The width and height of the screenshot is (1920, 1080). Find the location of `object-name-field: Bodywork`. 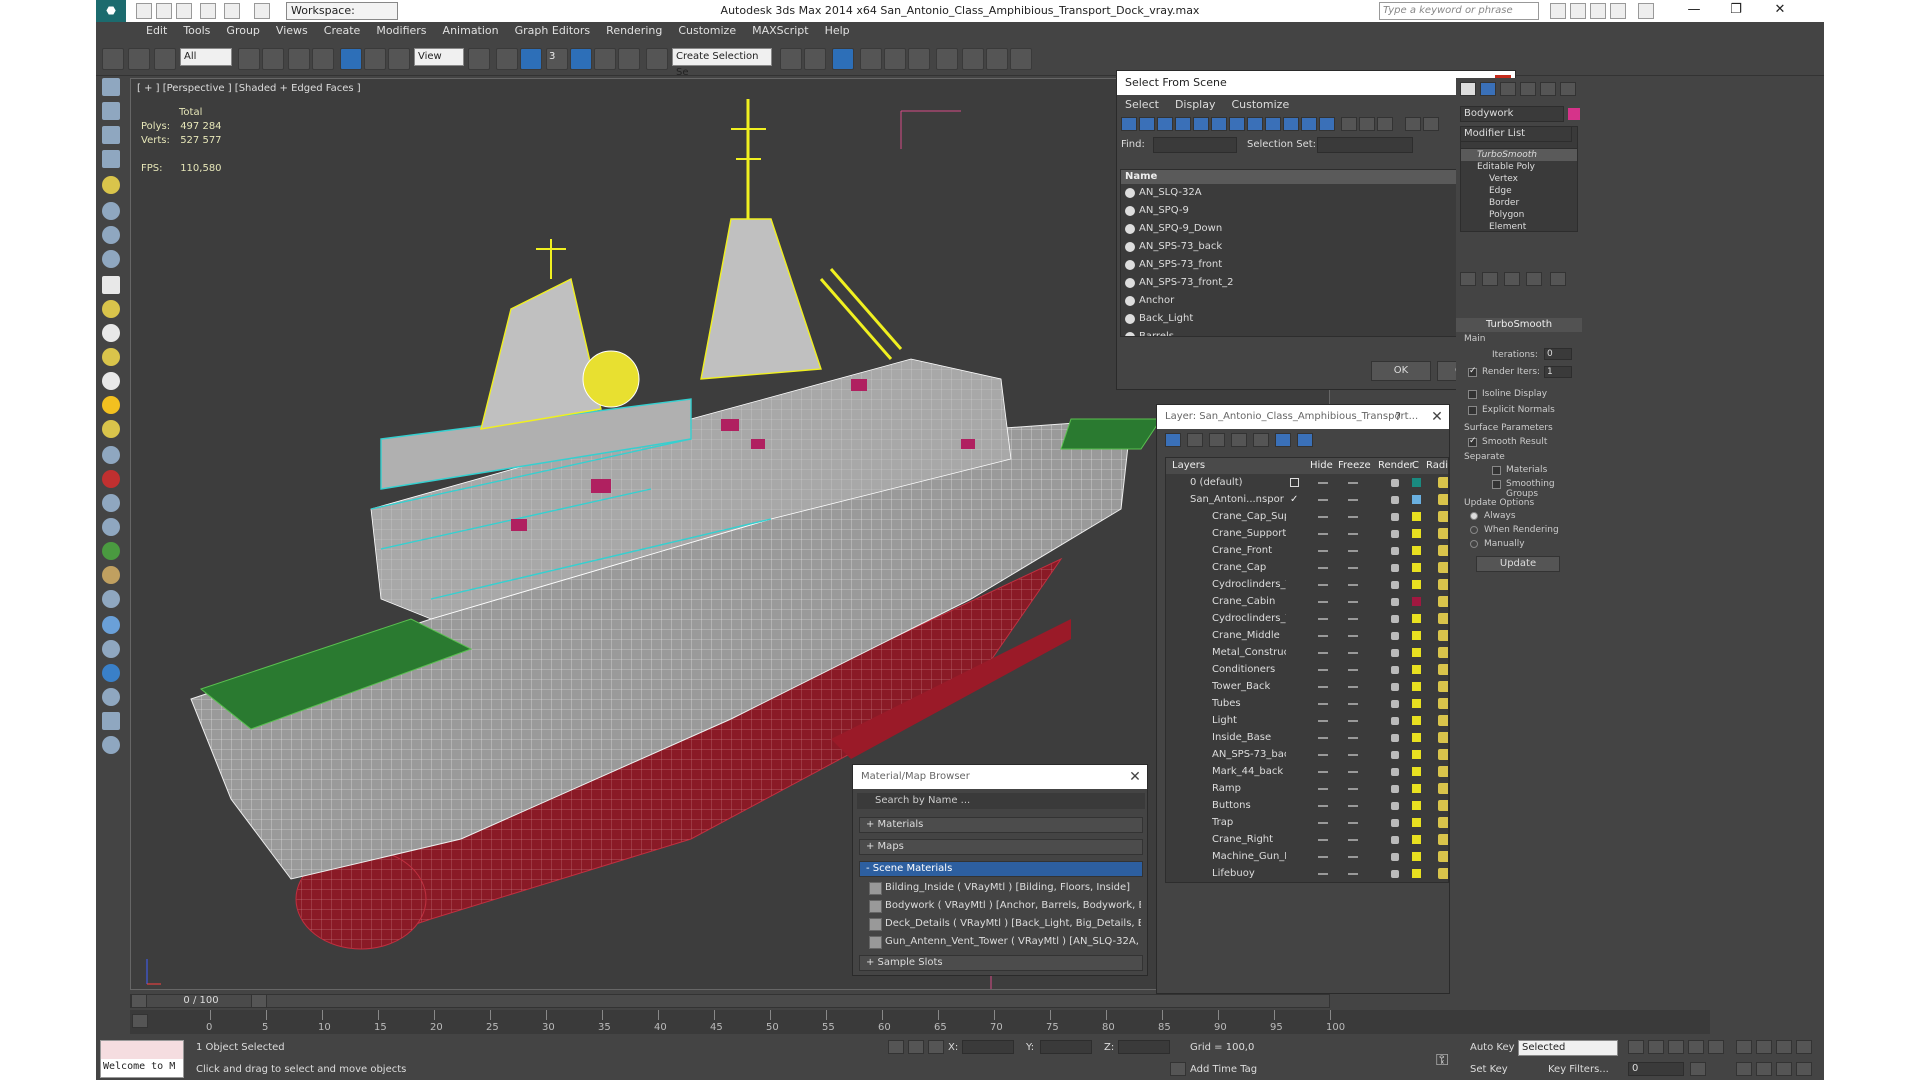

object-name-field: Bodywork is located at coordinates (1512, 114).